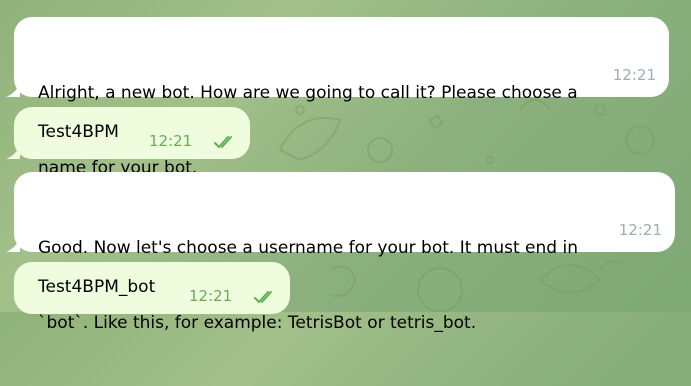 The image size is (691, 386). I want to click on message-text: Test4BPM, so click(78, 132).